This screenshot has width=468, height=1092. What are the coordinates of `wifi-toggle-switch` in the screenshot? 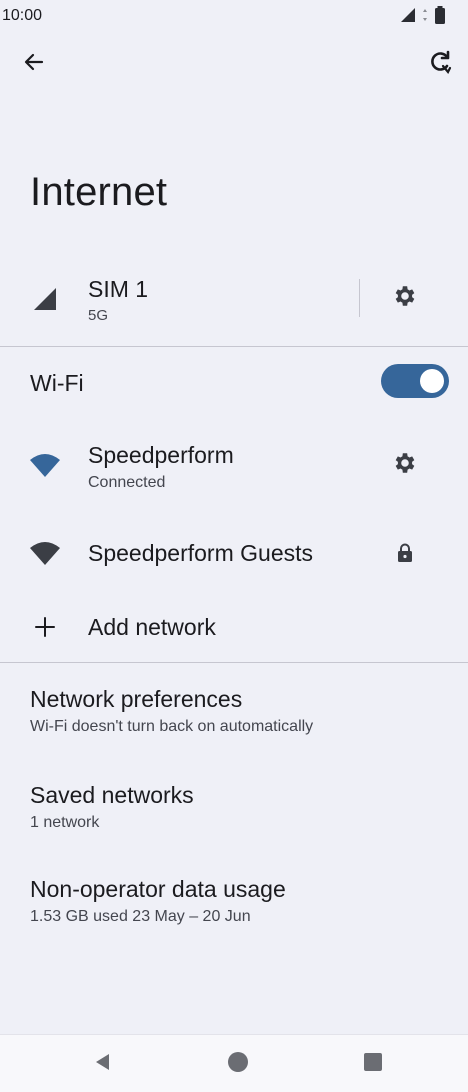 It's located at (415, 381).